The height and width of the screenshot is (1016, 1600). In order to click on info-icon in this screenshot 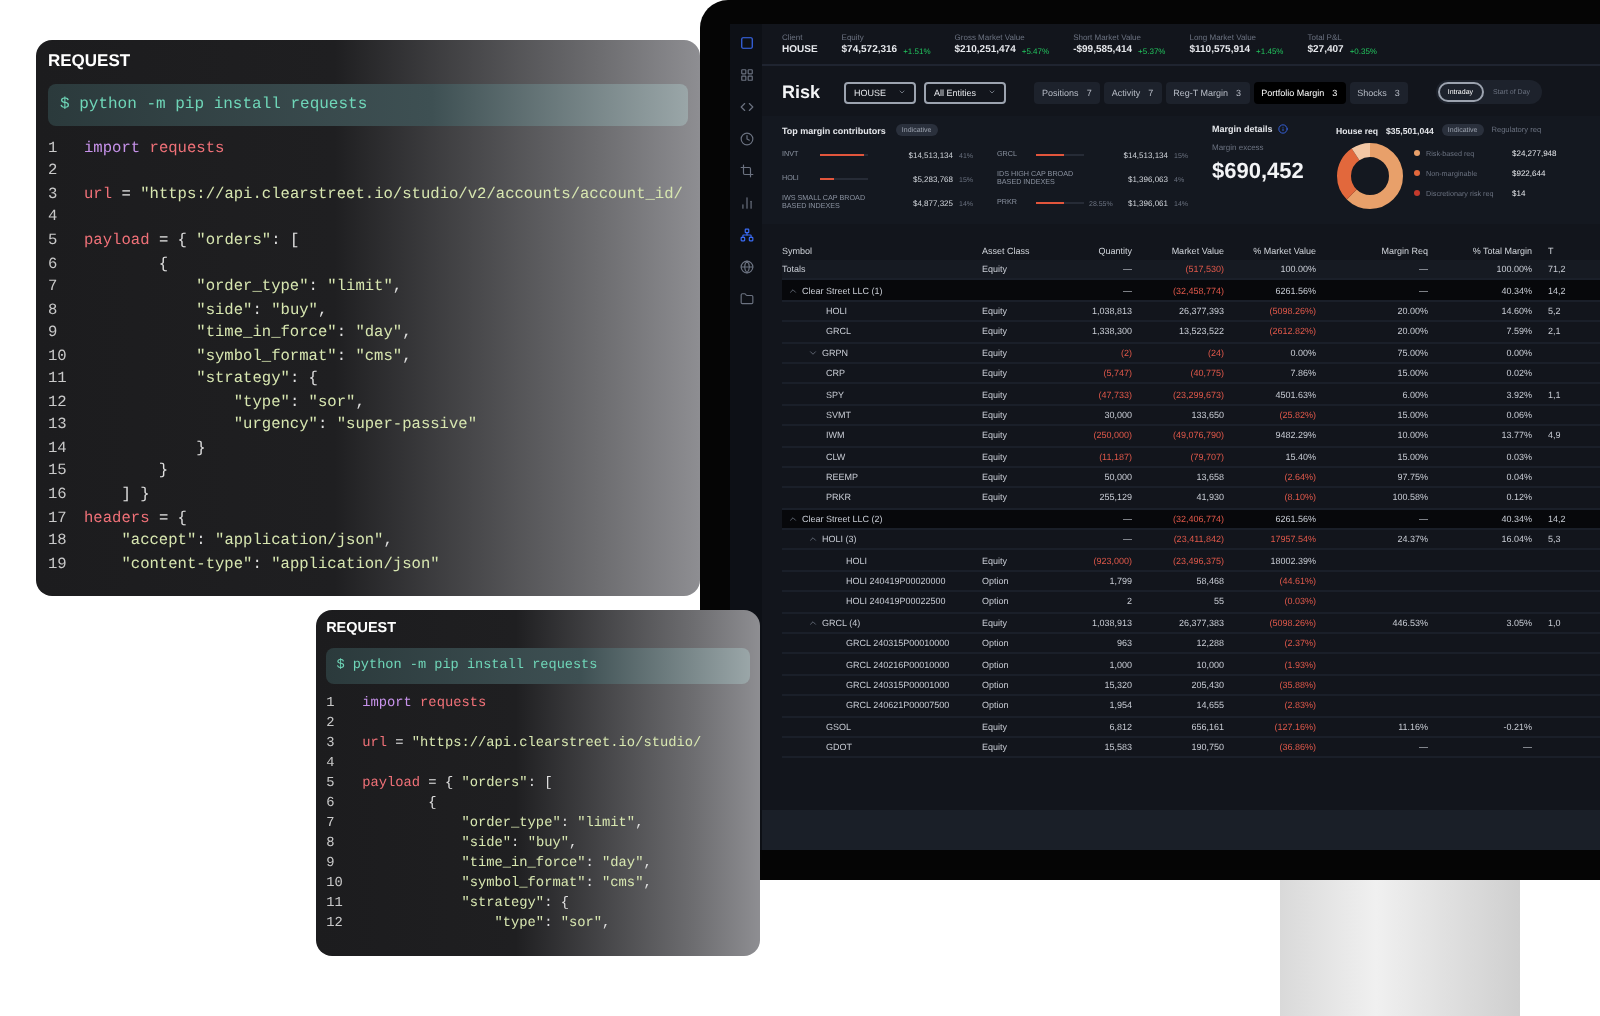, I will do `click(1283, 129)`.